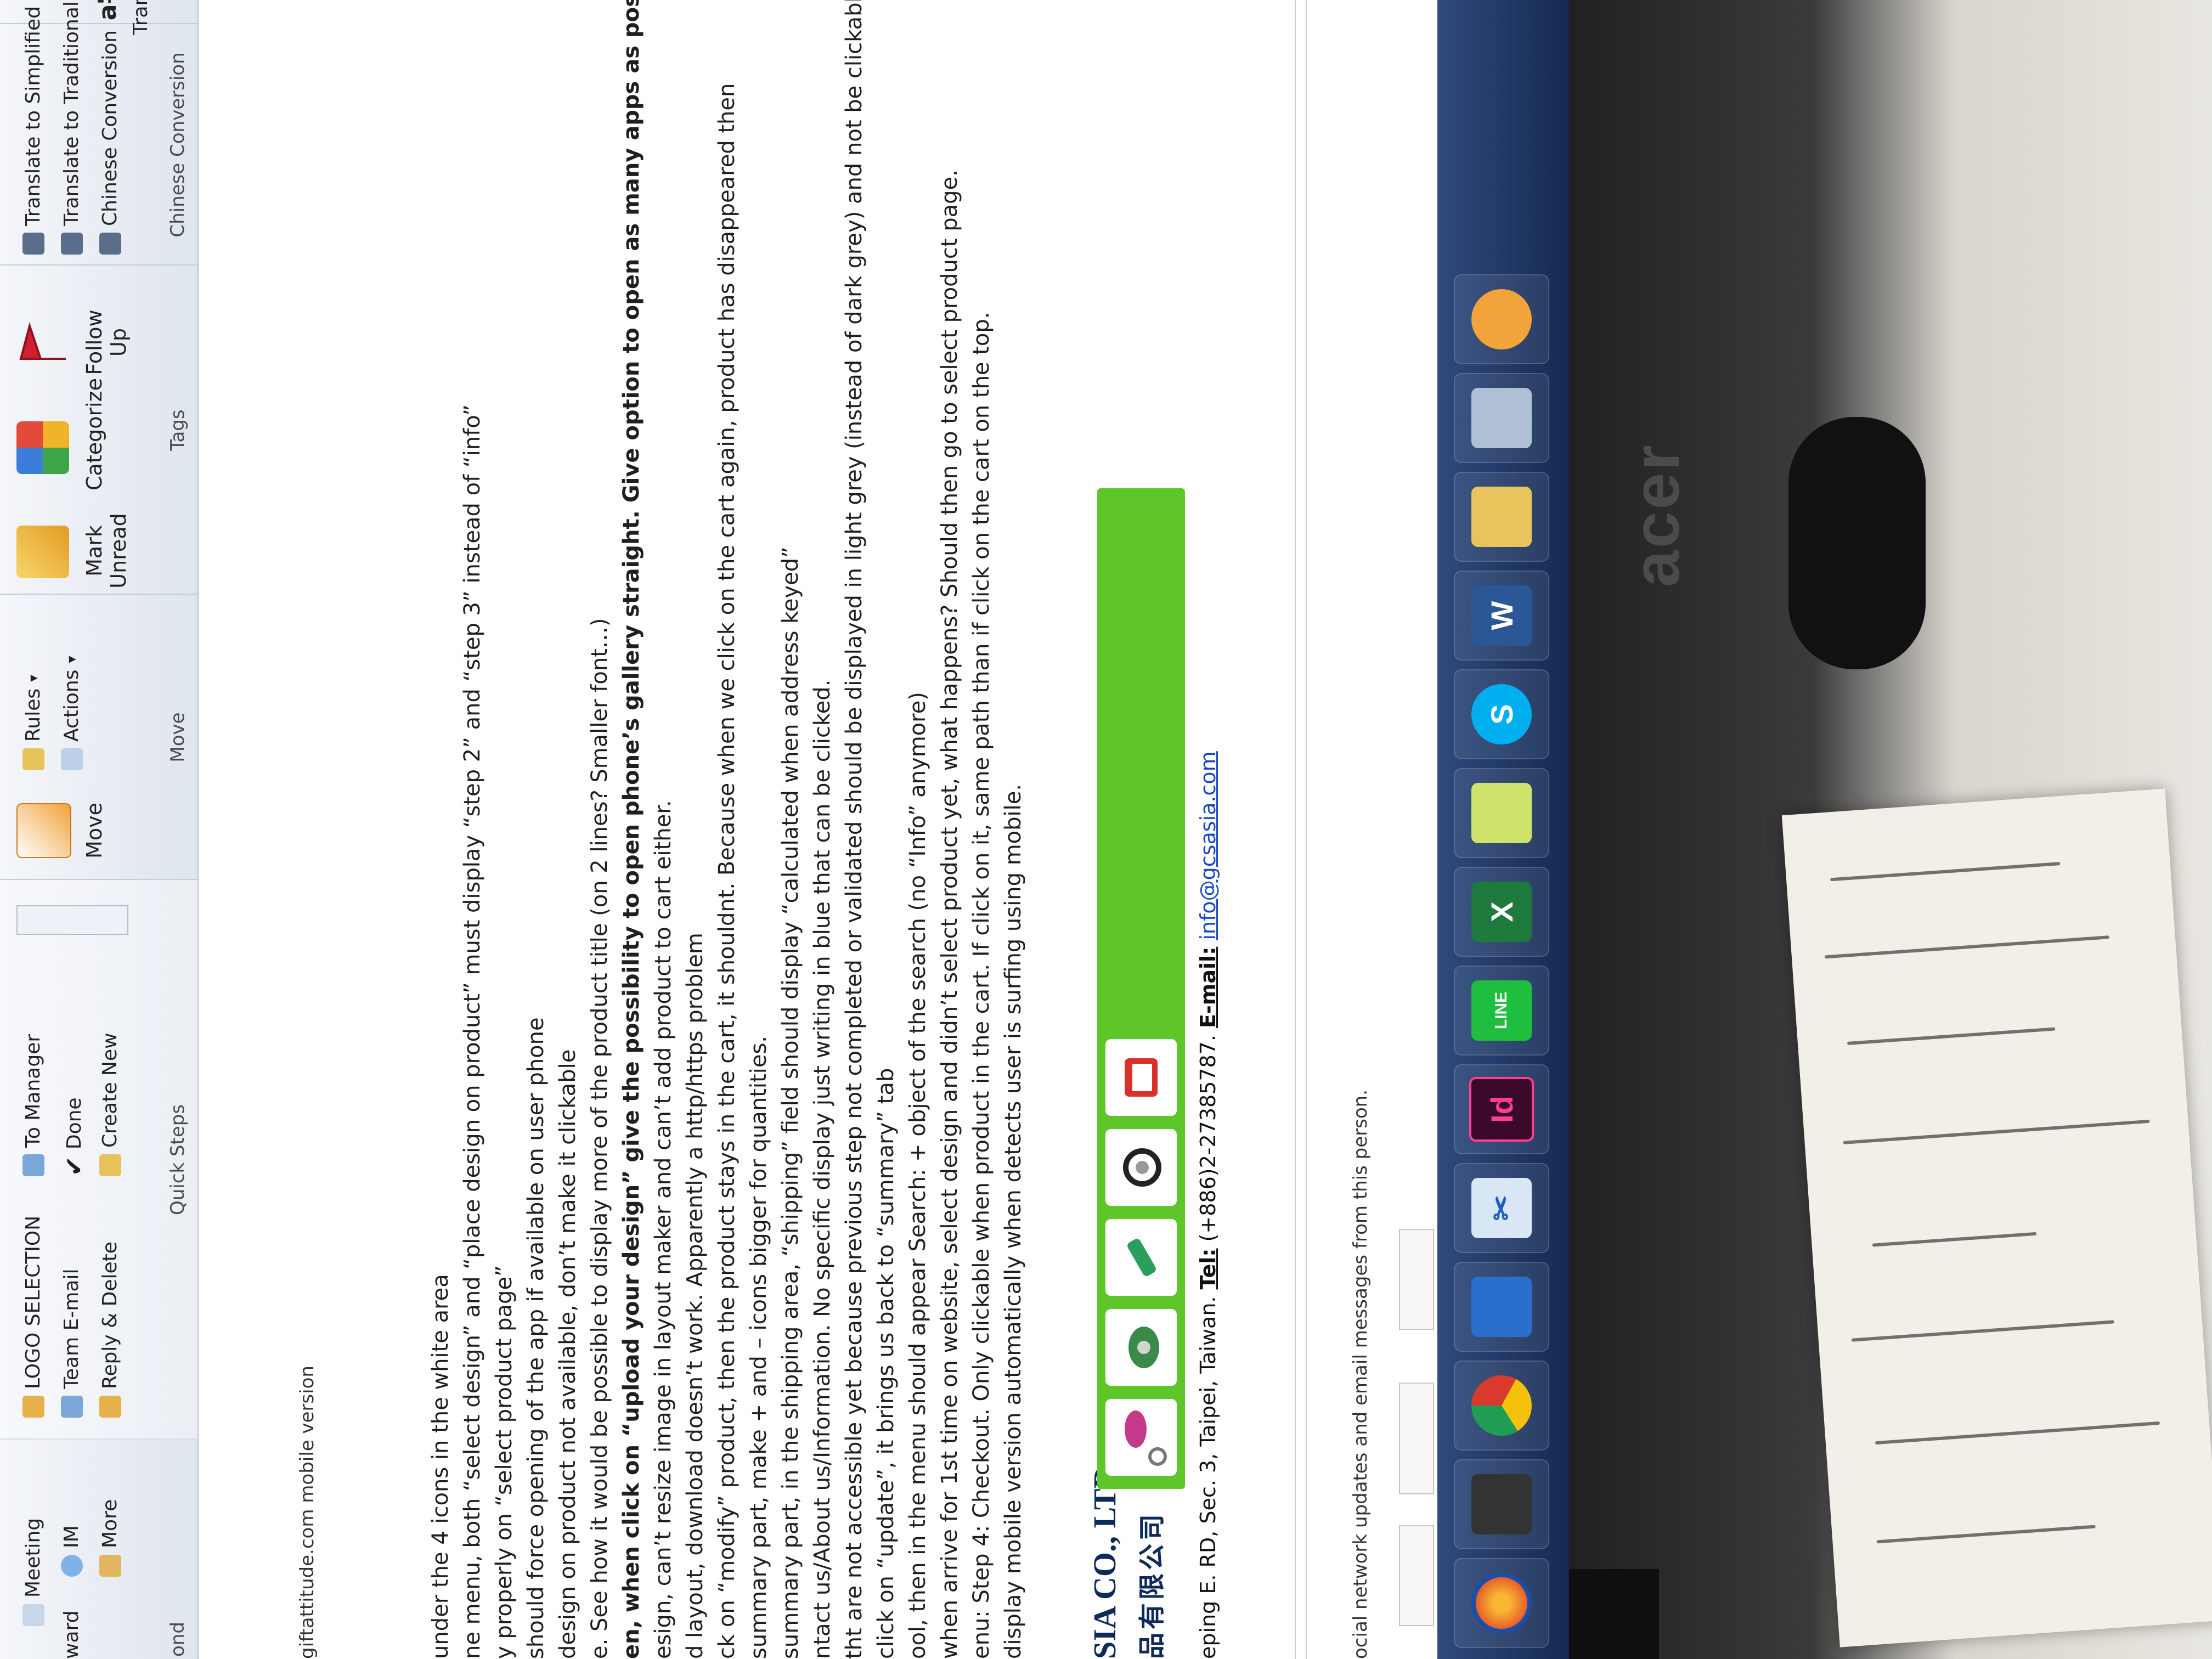  Describe the element at coordinates (110, 244) in the screenshot. I see `conversion-icon` at that location.